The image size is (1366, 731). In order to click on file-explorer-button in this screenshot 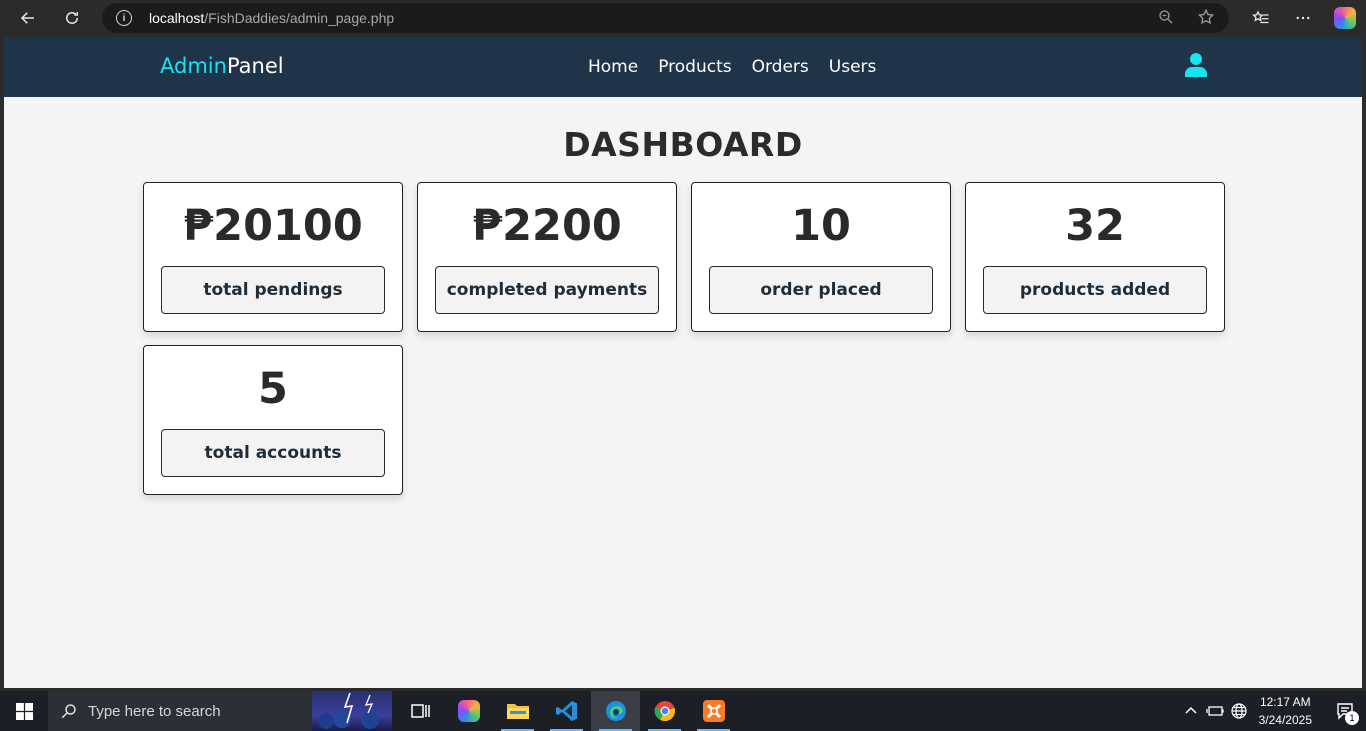, I will do `click(517, 711)`.